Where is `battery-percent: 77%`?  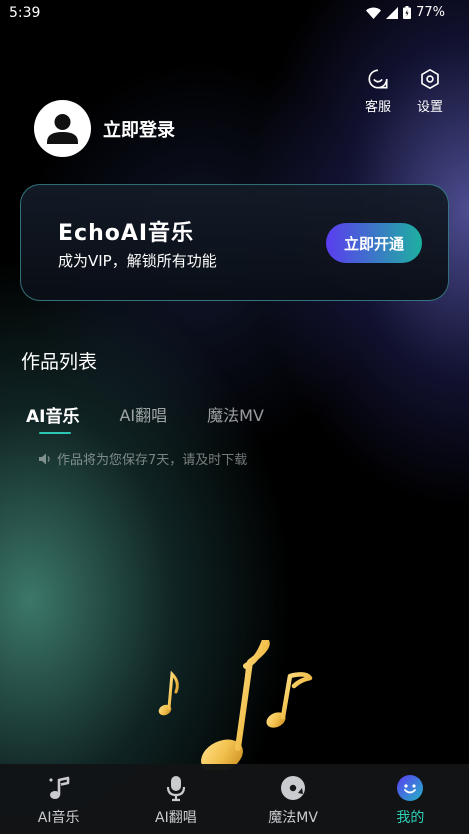
battery-percent: 77% is located at coordinates (430, 12).